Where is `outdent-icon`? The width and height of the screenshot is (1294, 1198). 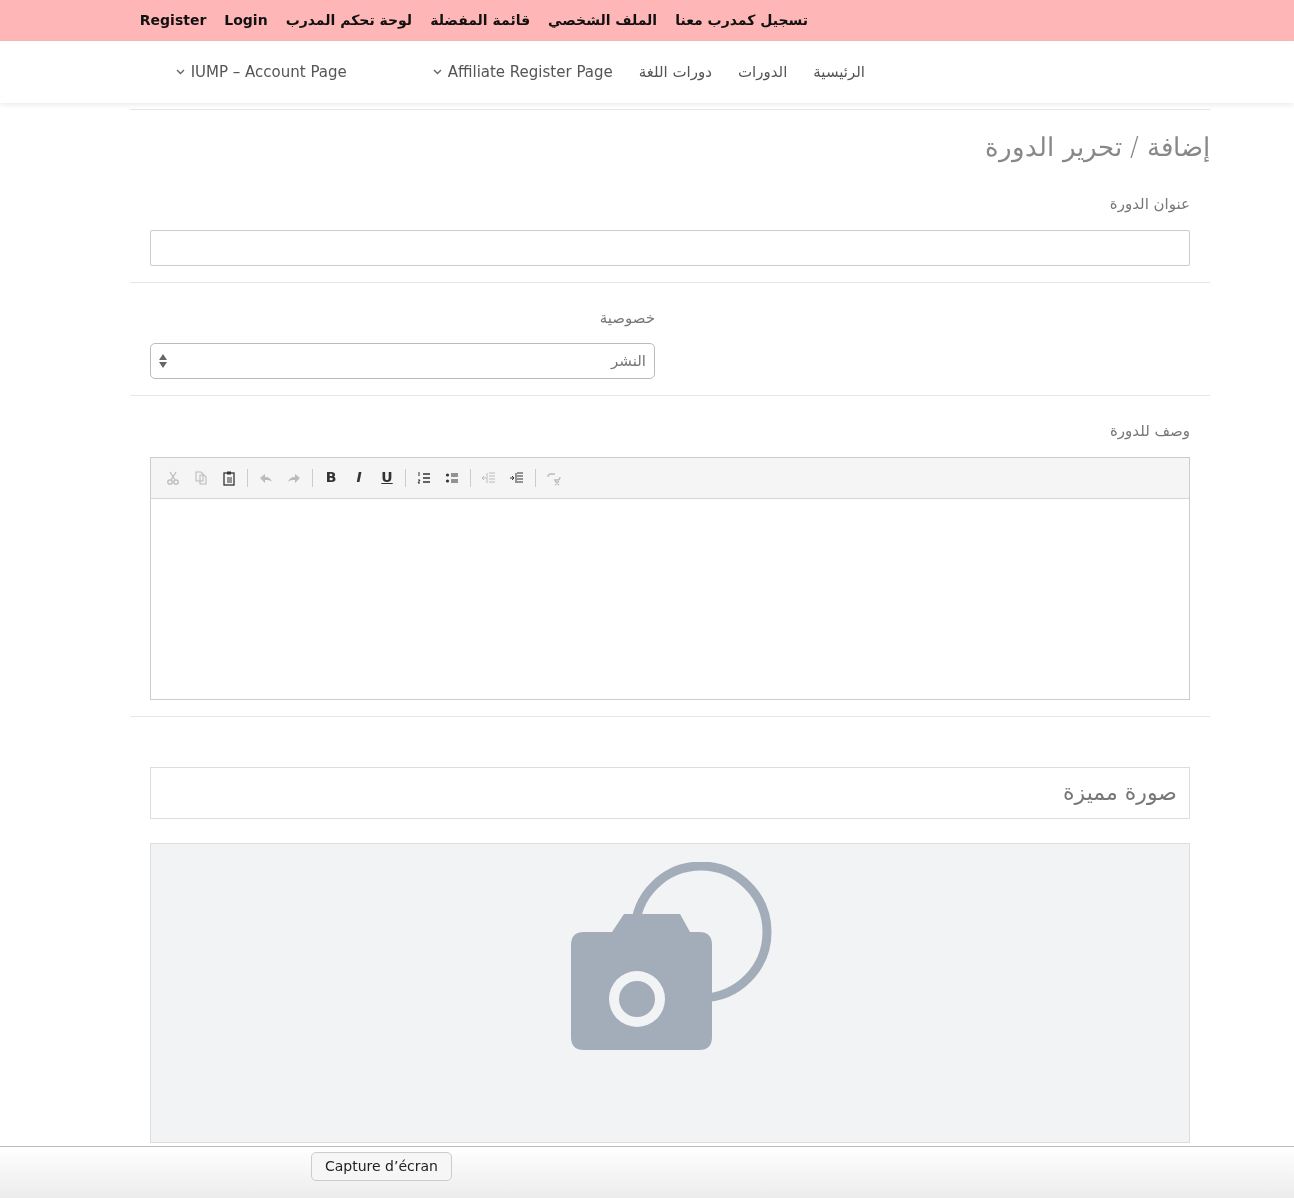
outdent-icon is located at coordinates (489, 477).